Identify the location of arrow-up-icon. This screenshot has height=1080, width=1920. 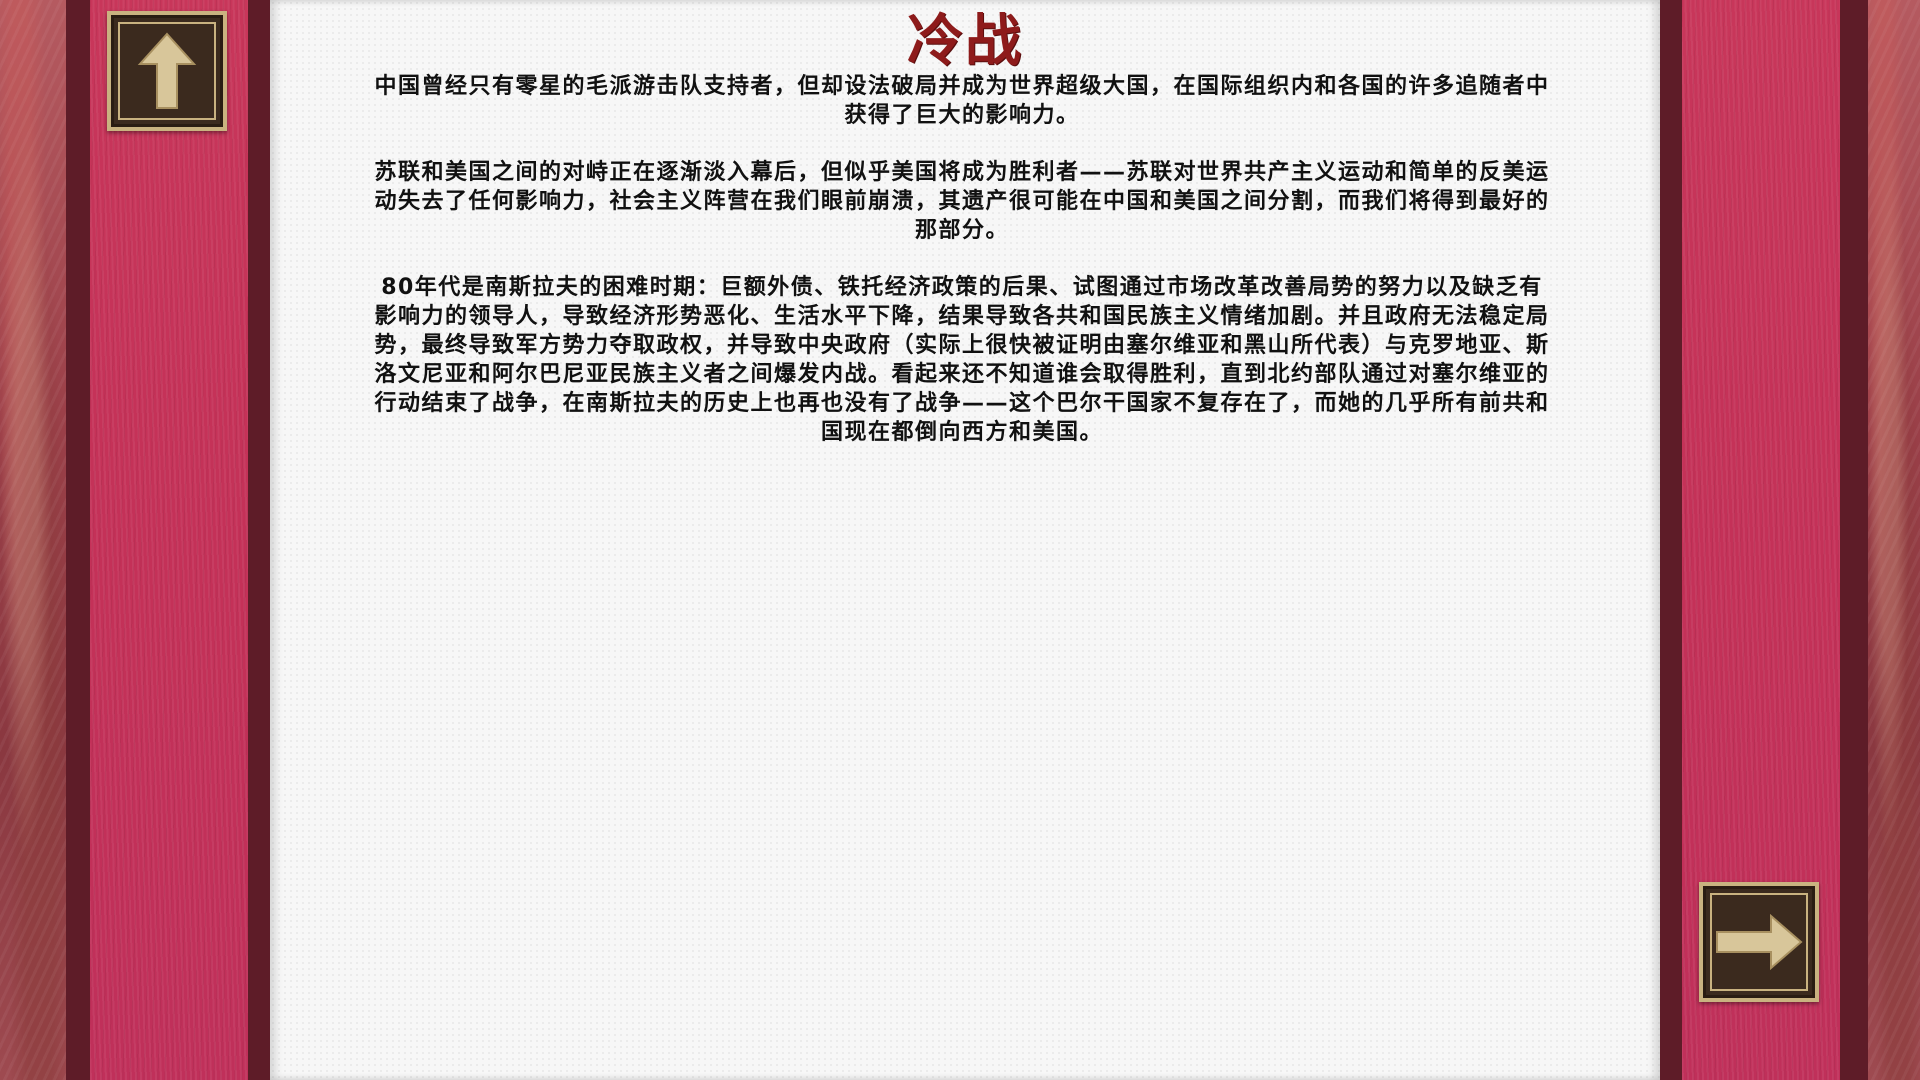
(167, 70).